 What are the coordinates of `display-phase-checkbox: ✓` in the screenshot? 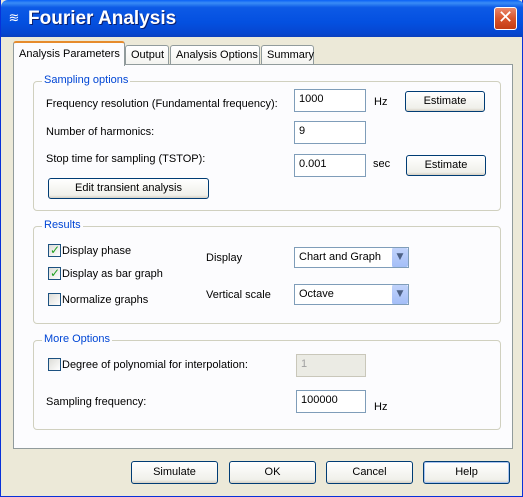 It's located at (54, 250).